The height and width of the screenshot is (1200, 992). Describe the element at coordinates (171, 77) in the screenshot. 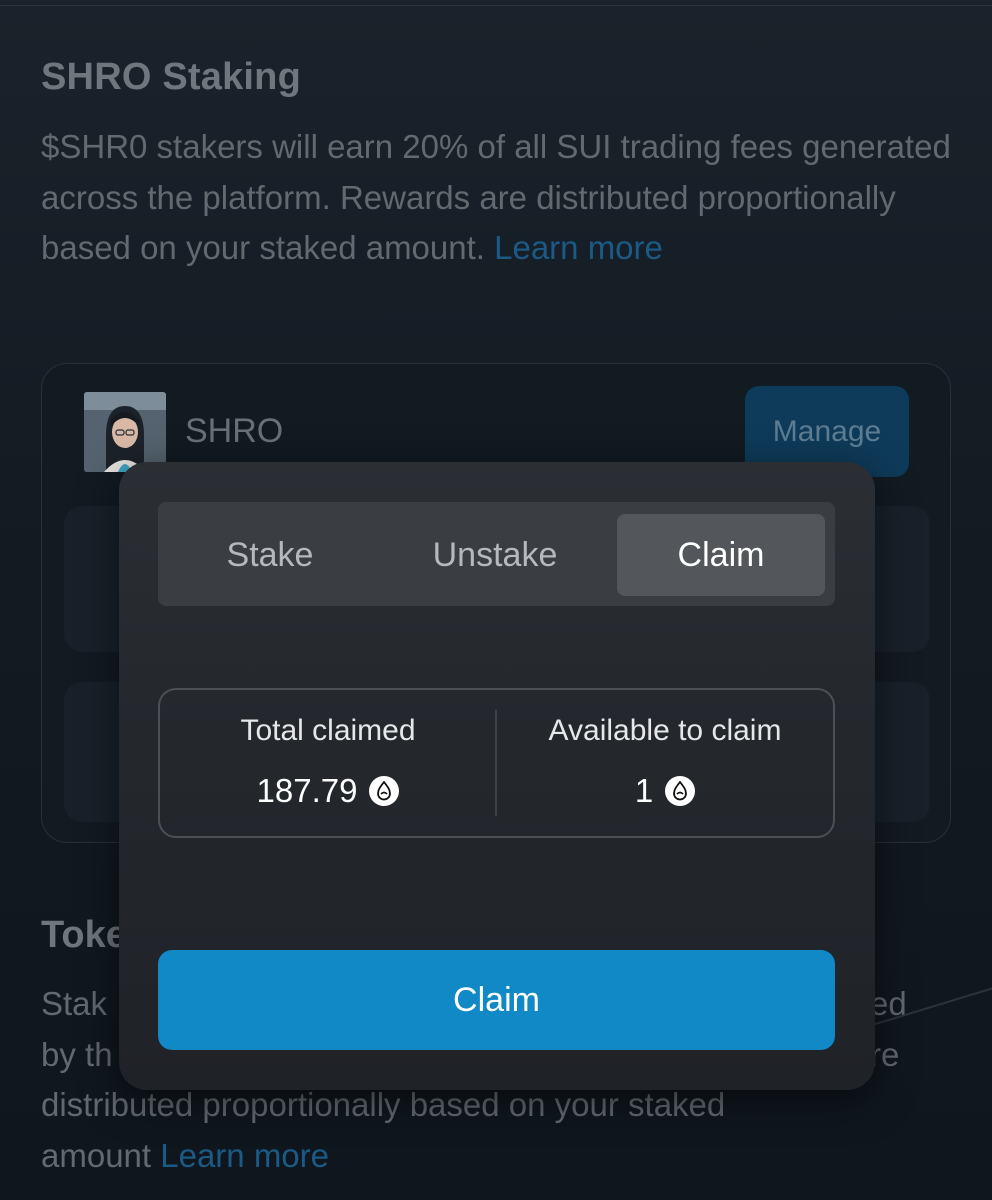

I see `staking-section-title: SHRO Staking` at that location.